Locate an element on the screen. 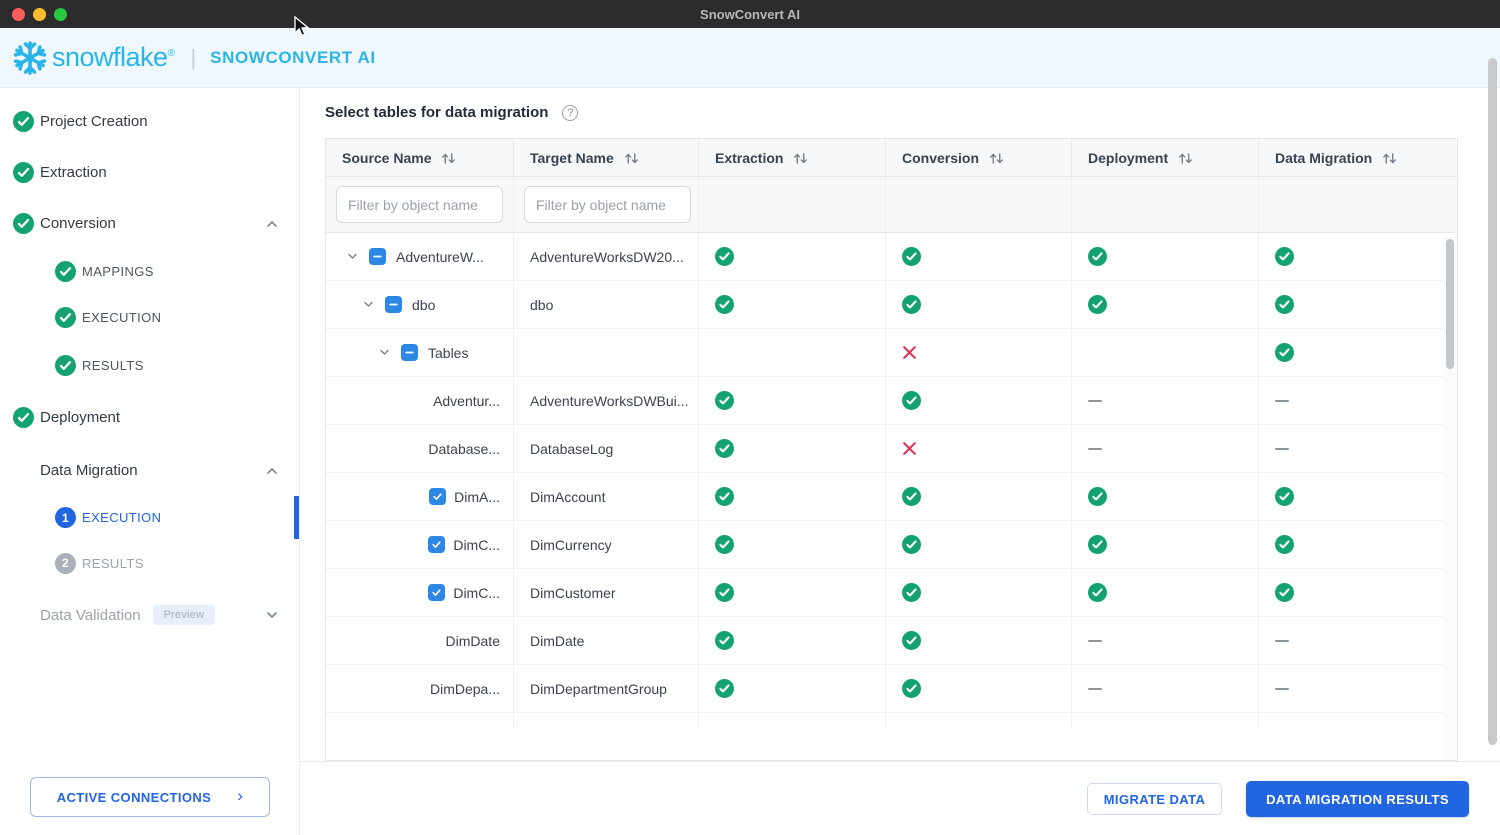  registered-mark: ® is located at coordinates (171, 53).